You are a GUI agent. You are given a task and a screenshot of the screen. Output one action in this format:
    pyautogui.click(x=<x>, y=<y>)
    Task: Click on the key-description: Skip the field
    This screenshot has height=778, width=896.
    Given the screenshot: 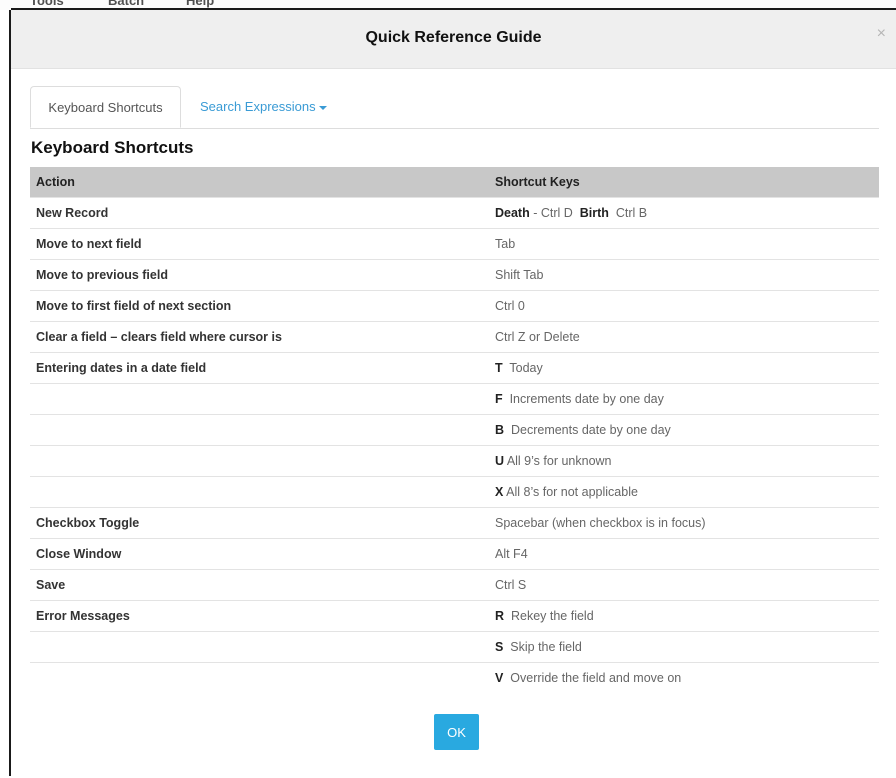 What is the action you would take?
    pyautogui.click(x=542, y=647)
    